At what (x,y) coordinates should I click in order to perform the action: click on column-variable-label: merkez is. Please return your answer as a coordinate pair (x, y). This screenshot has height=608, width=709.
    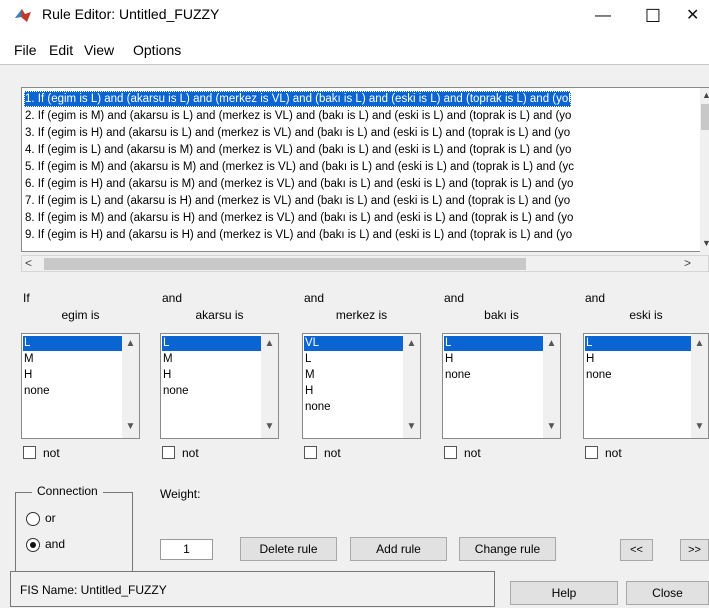
    Looking at the image, I should click on (361, 315).